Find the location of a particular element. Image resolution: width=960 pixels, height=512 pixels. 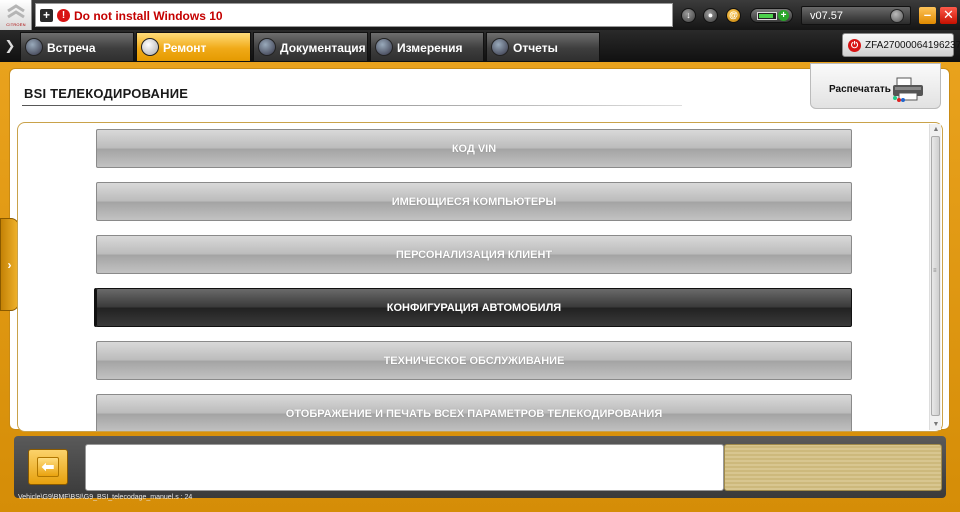

notification-box: + ! Do not install Windows 10 is located at coordinates (354, 15).